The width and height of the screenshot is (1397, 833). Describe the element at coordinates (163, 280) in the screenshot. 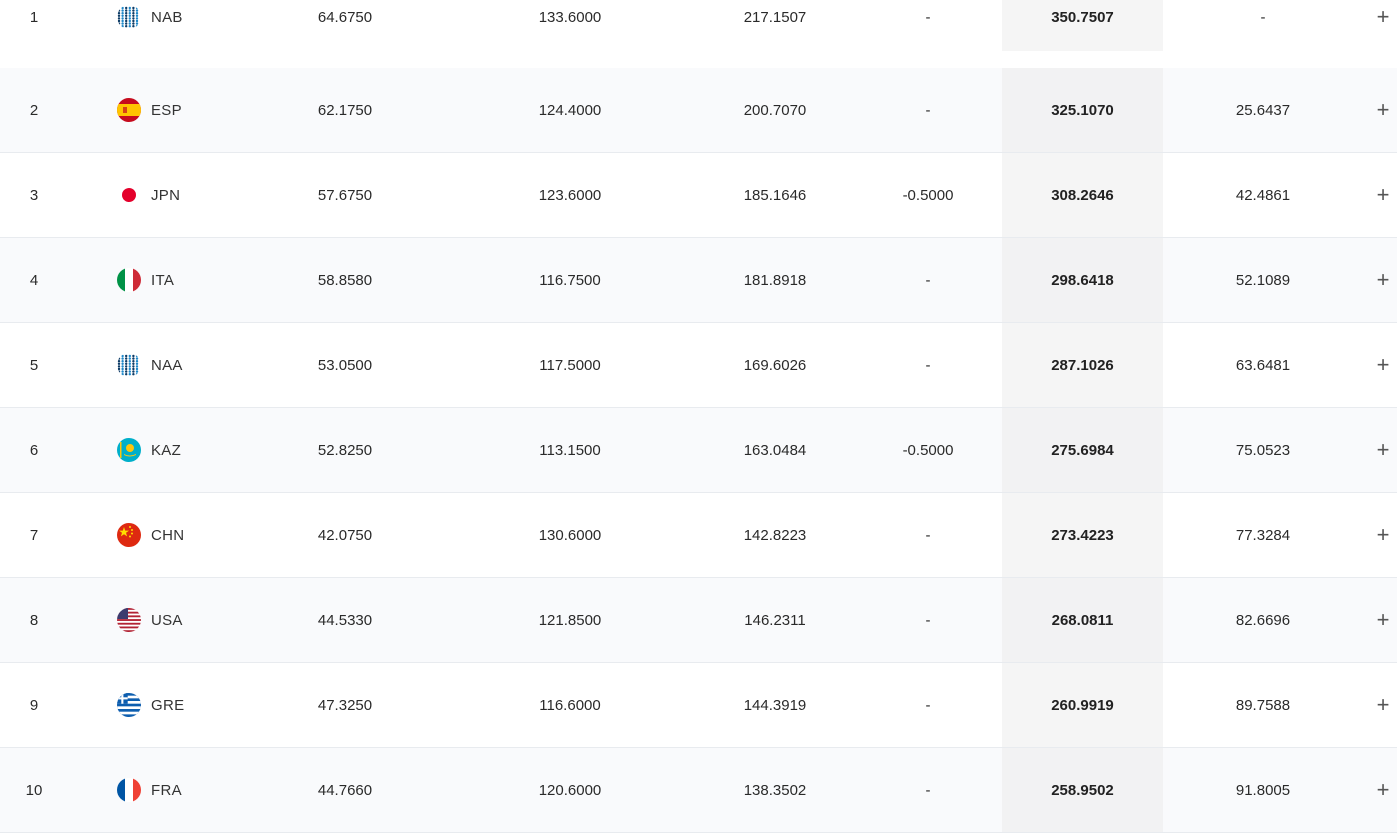

I see `team-code: ITA` at that location.